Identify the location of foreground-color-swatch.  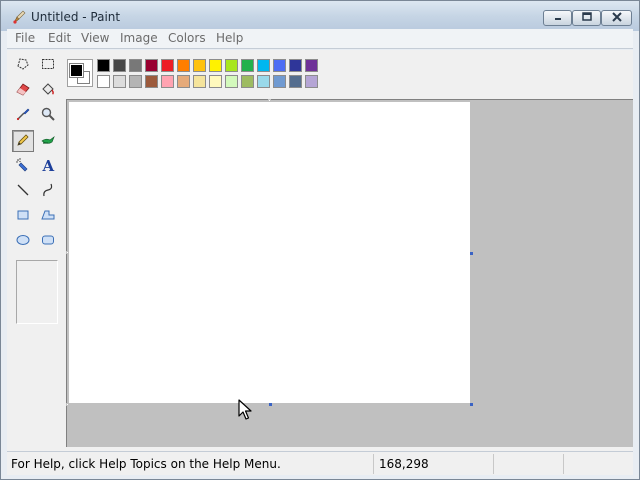
(76, 70).